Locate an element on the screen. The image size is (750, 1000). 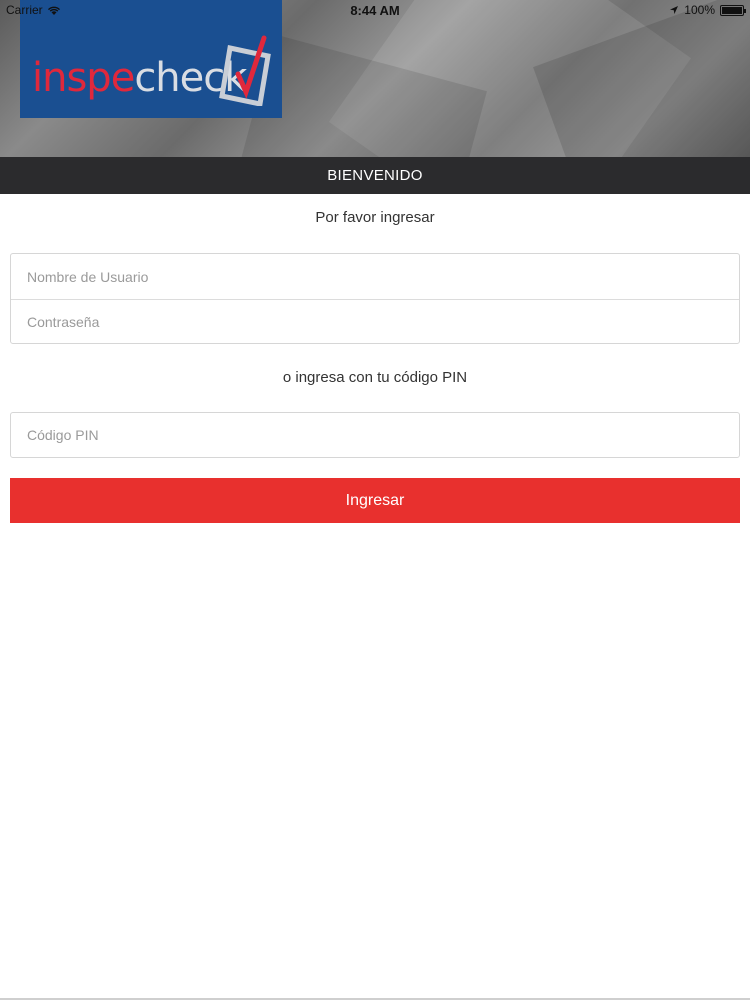
username-field is located at coordinates (375, 276).